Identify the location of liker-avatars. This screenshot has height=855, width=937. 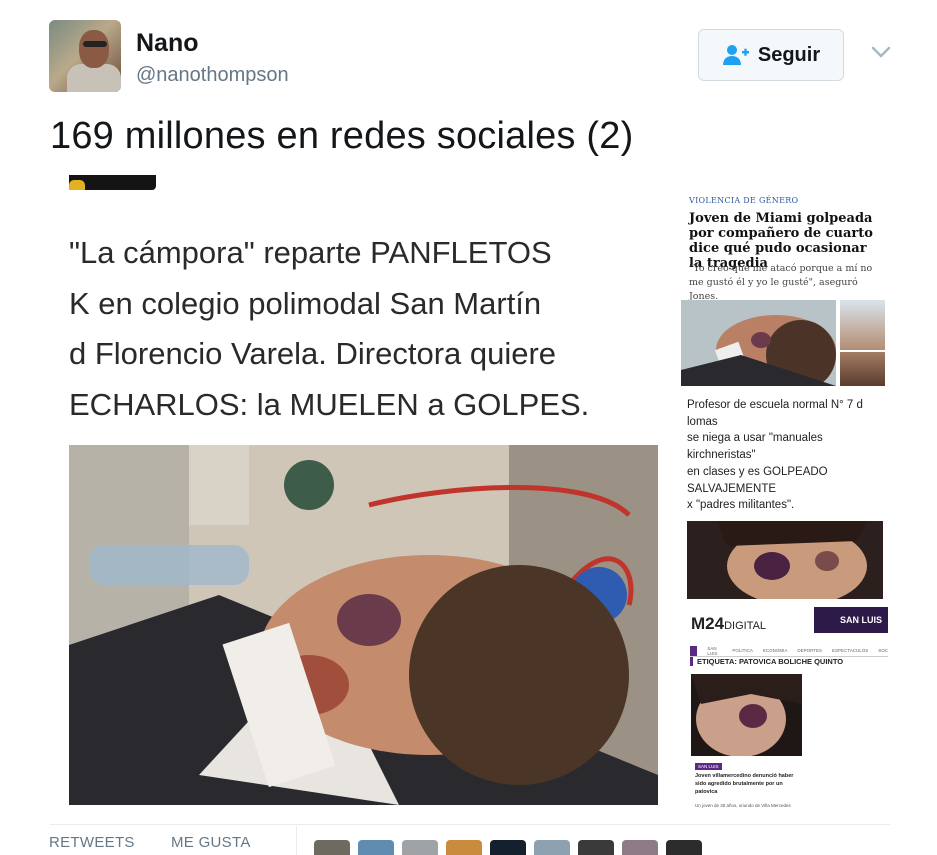
(508, 847).